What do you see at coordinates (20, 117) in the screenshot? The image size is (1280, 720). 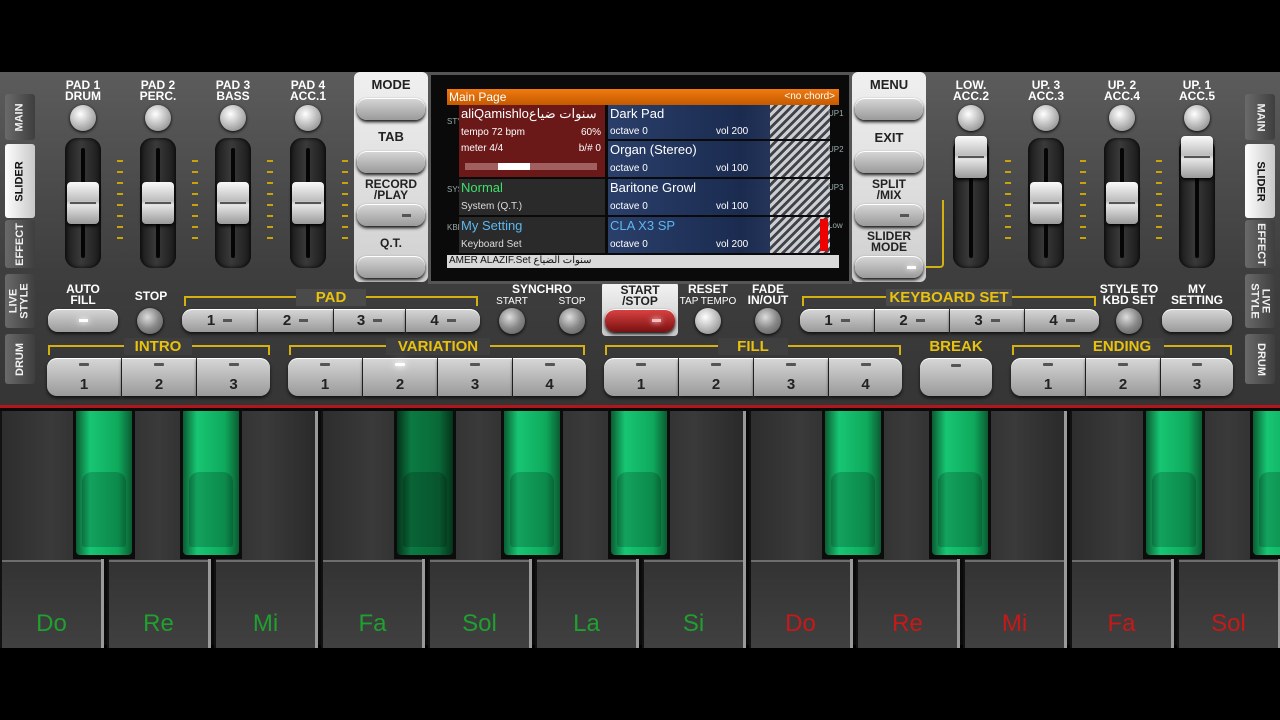 I see `tab-main-left: MAIN` at bounding box center [20, 117].